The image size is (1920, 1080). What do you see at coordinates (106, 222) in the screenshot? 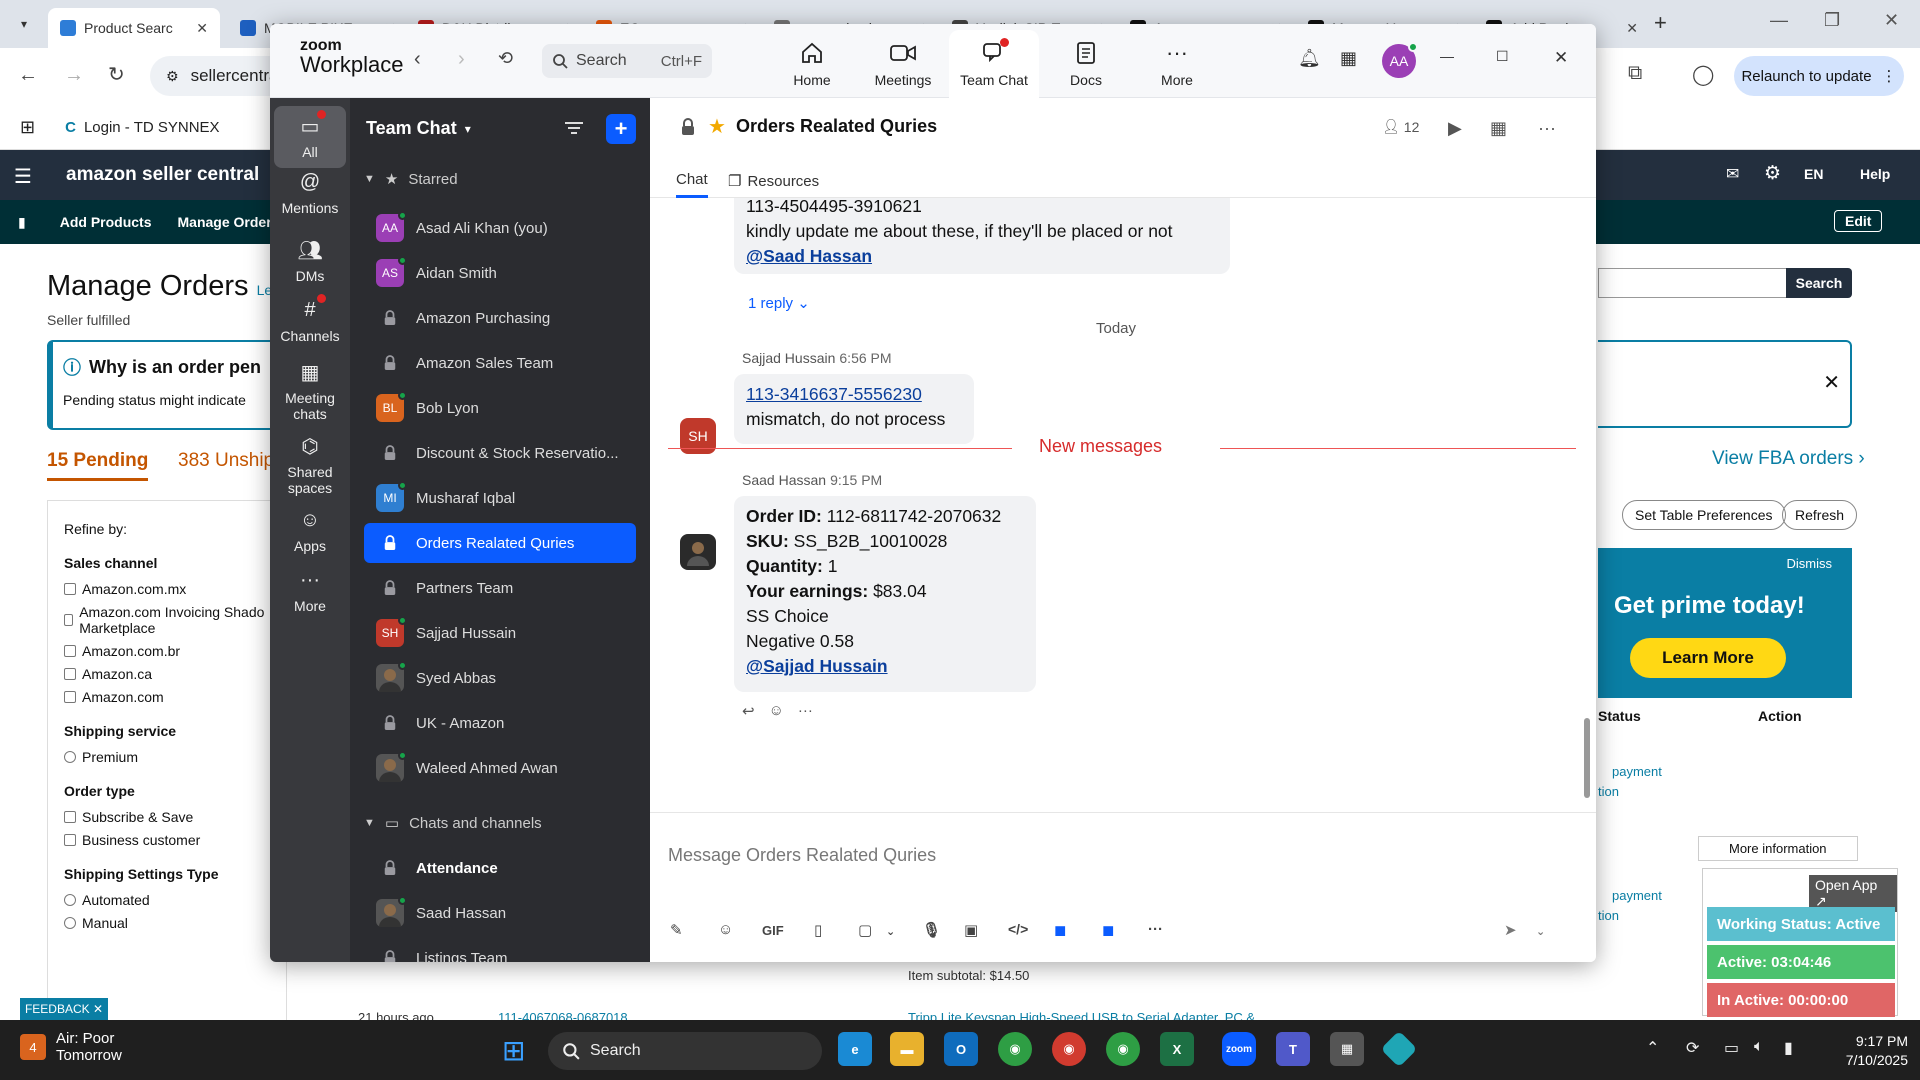
I see `nav-add-products: Add Products` at bounding box center [106, 222].